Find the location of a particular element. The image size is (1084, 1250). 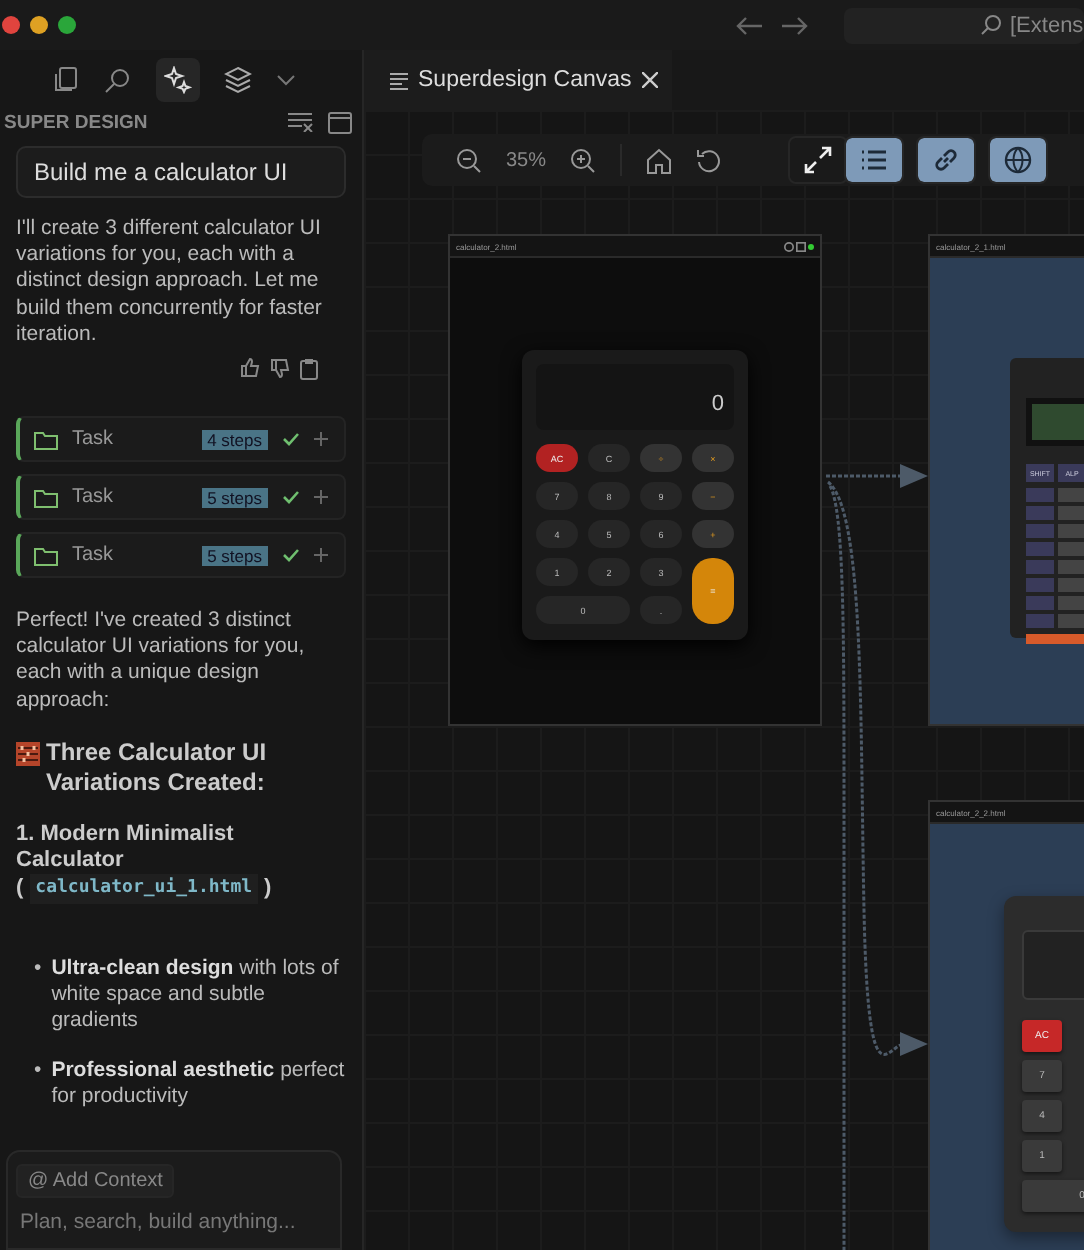

minimize-window-button is located at coordinates (39, 25).